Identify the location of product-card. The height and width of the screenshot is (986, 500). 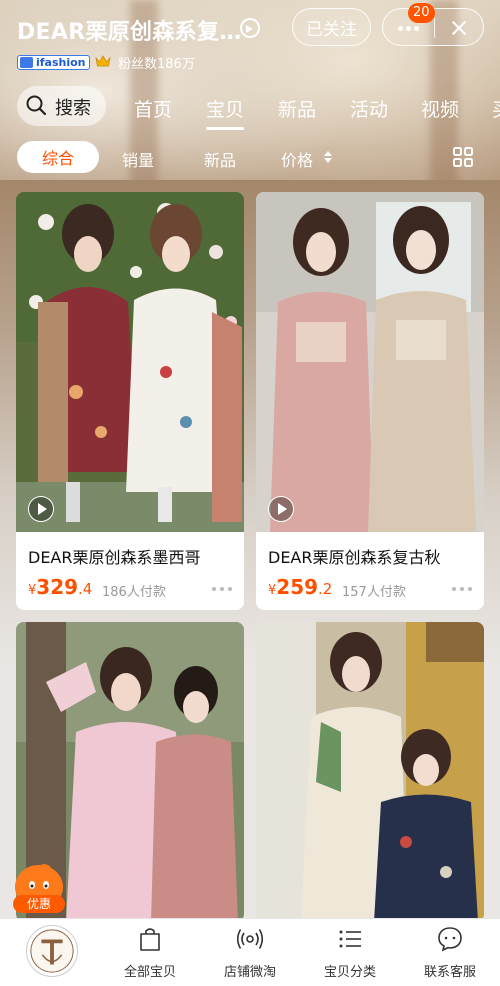
(370, 772).